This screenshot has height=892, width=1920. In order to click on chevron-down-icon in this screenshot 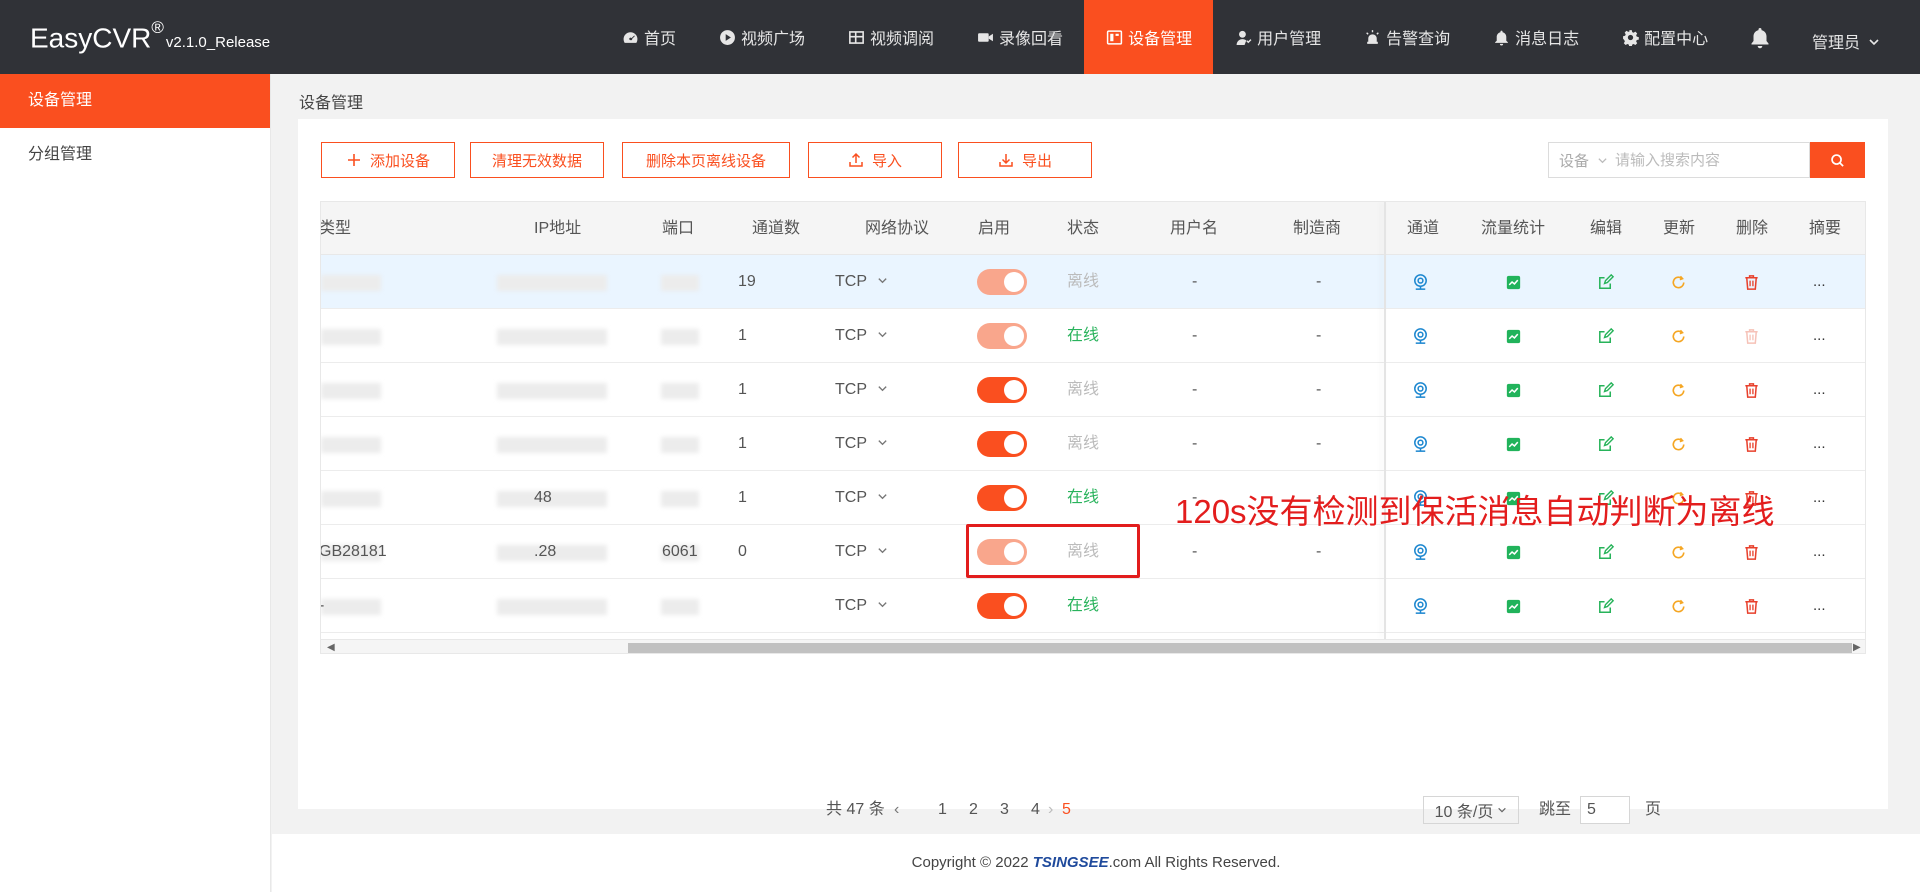, I will do `click(1502, 810)`.